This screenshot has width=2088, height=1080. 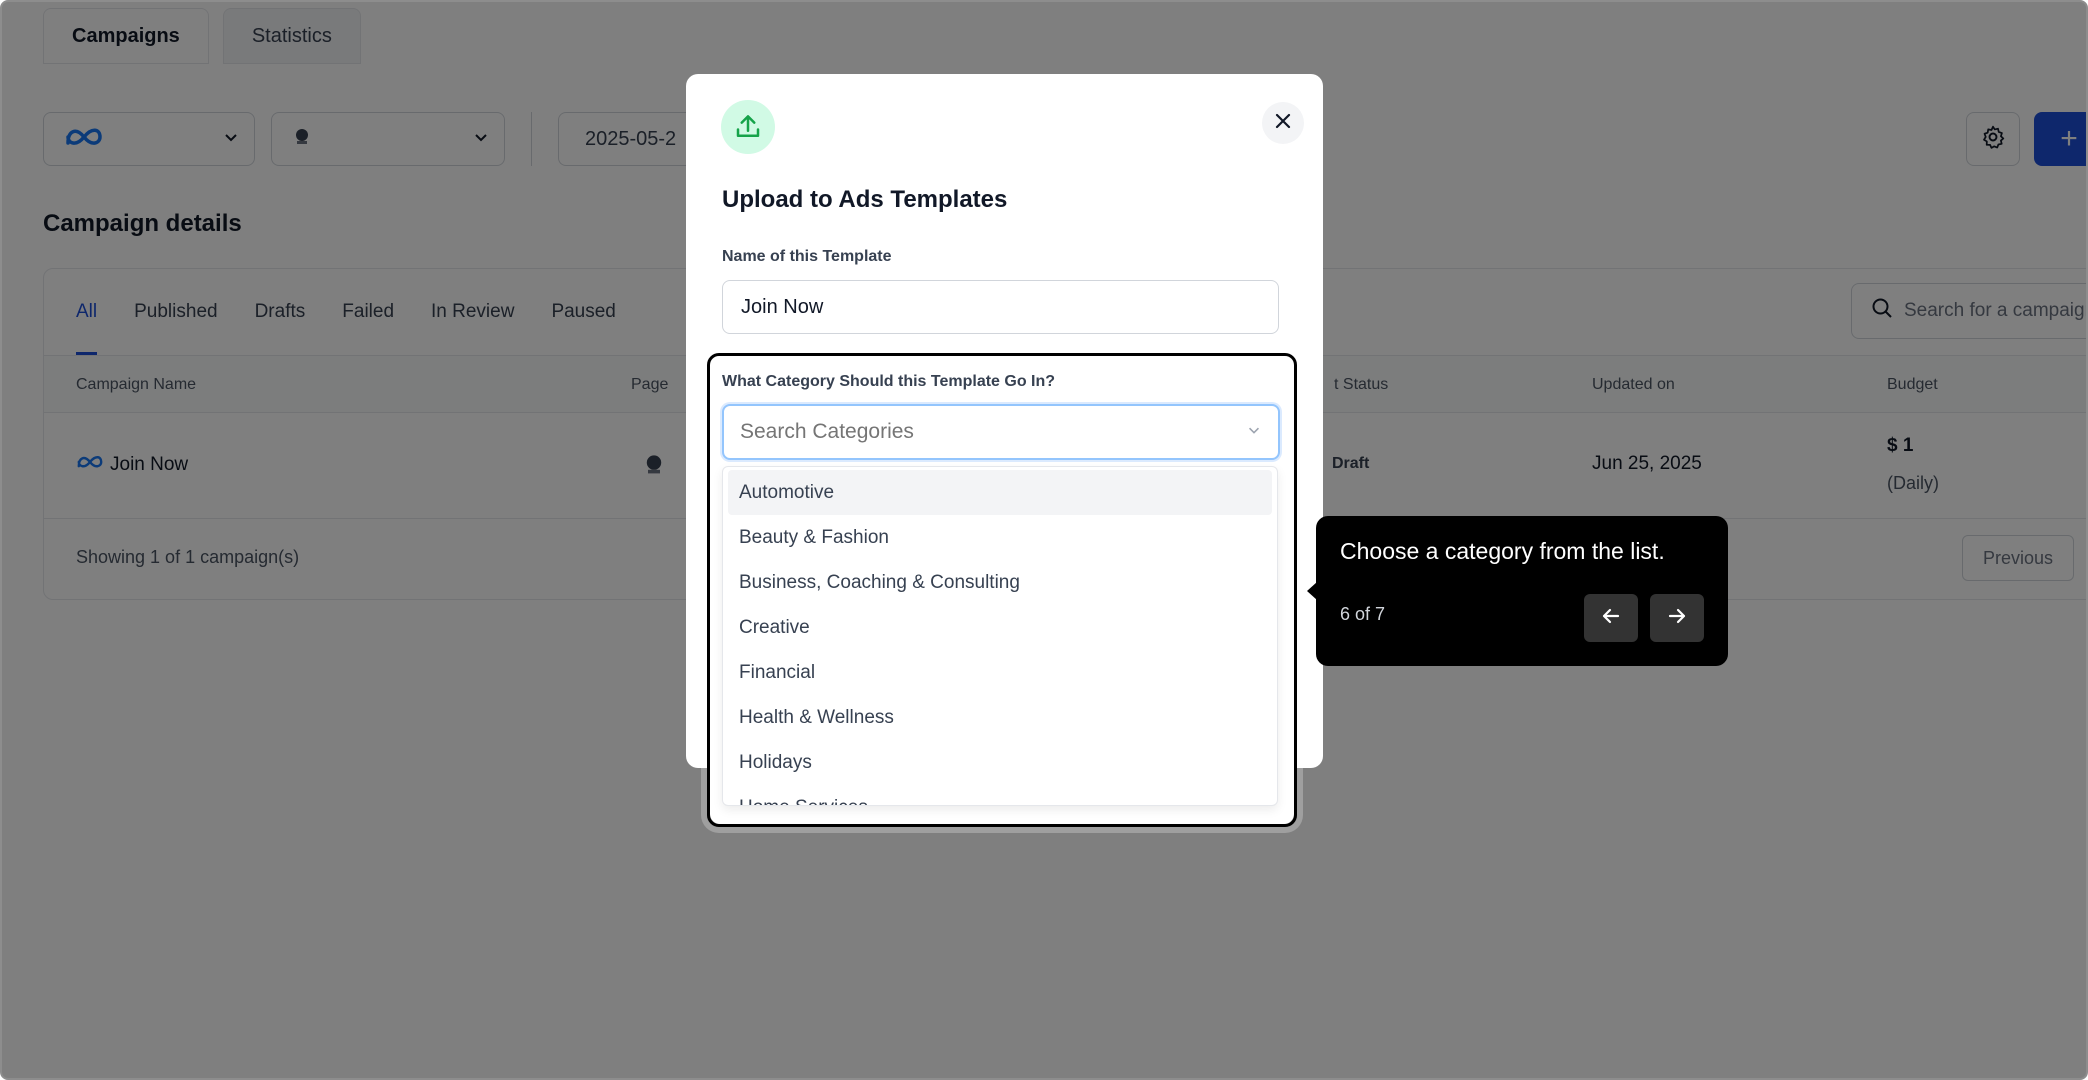 I want to click on tooltip-back-button, so click(x=1611, y=618).